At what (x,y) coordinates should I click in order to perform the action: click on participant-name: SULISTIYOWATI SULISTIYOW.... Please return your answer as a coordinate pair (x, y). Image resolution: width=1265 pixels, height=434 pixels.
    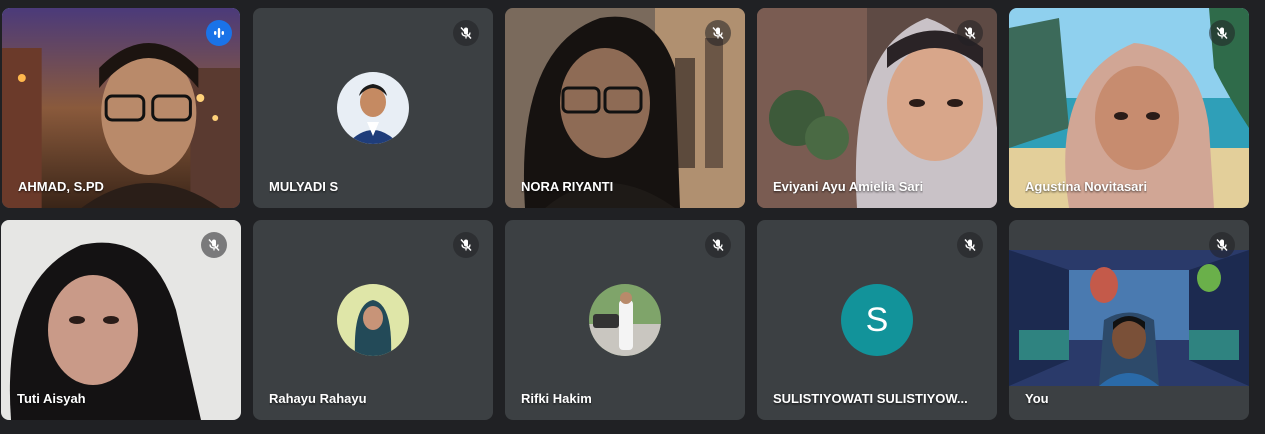
    Looking at the image, I should click on (870, 398).